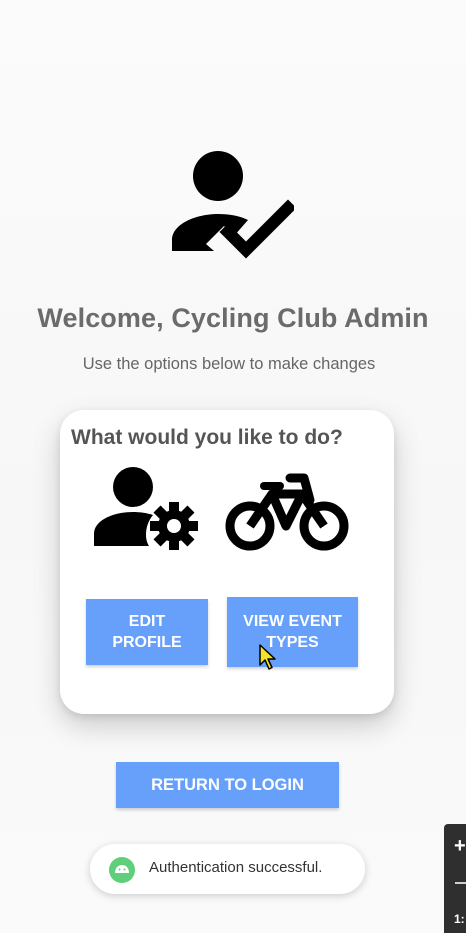  I want to click on return-to-login-label: RETURN TO LOGIN, so click(227, 784).